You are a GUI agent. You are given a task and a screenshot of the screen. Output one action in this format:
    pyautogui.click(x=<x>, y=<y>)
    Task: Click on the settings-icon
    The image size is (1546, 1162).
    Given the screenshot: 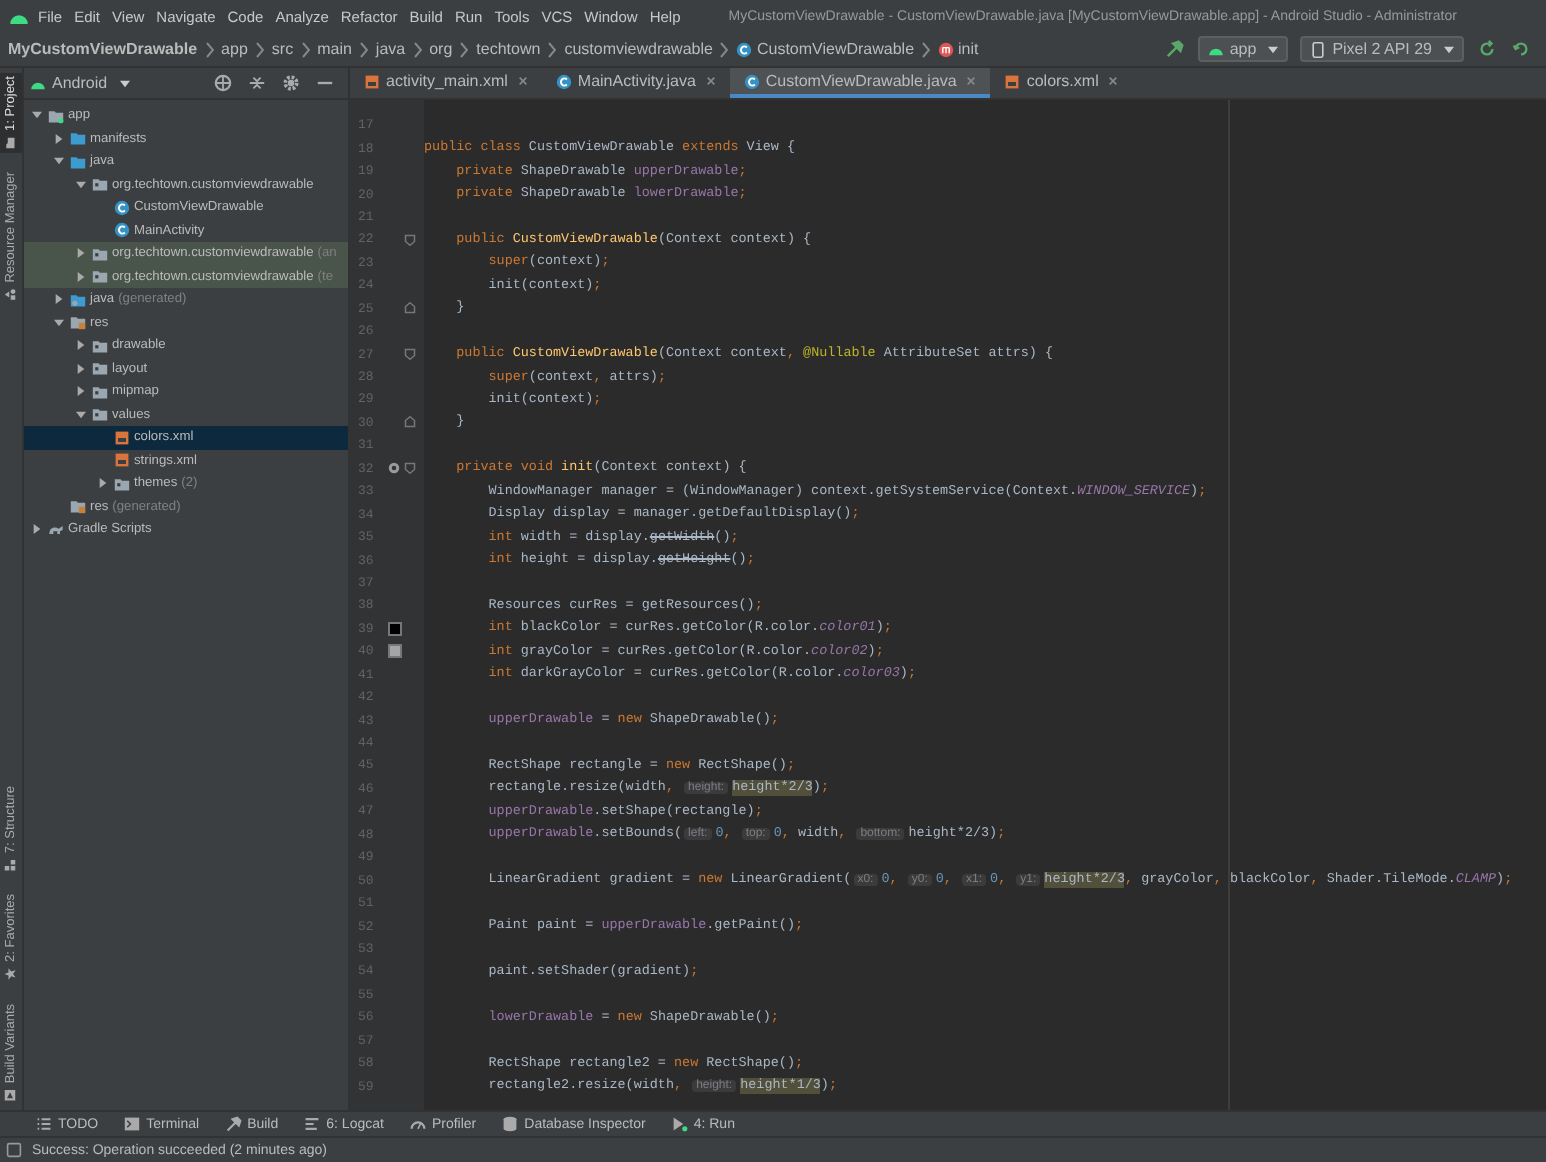 What is the action you would take?
    pyautogui.click(x=291, y=83)
    